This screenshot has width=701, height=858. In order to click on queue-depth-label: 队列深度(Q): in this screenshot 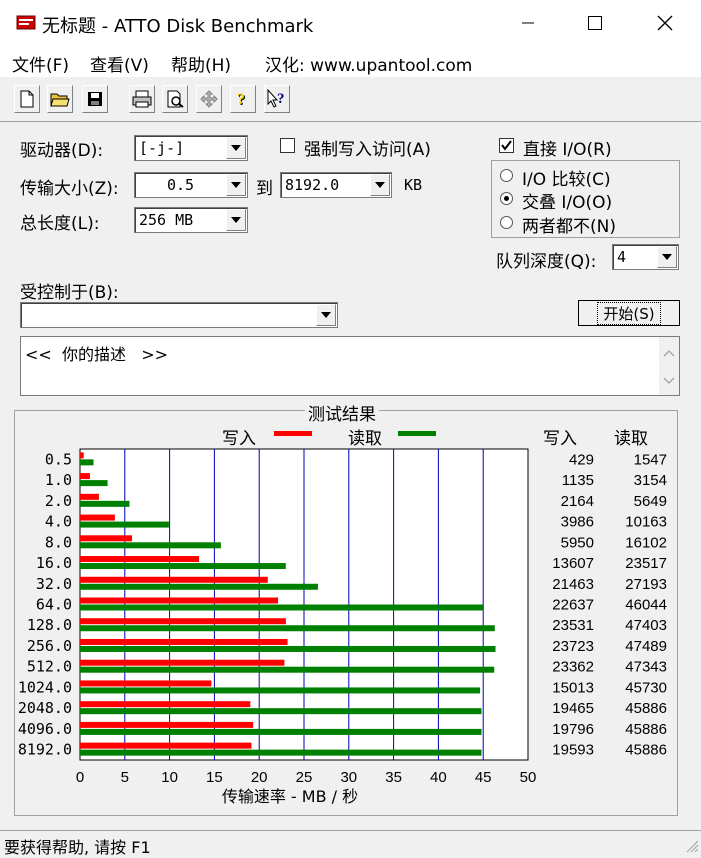, I will do `click(546, 262)`.